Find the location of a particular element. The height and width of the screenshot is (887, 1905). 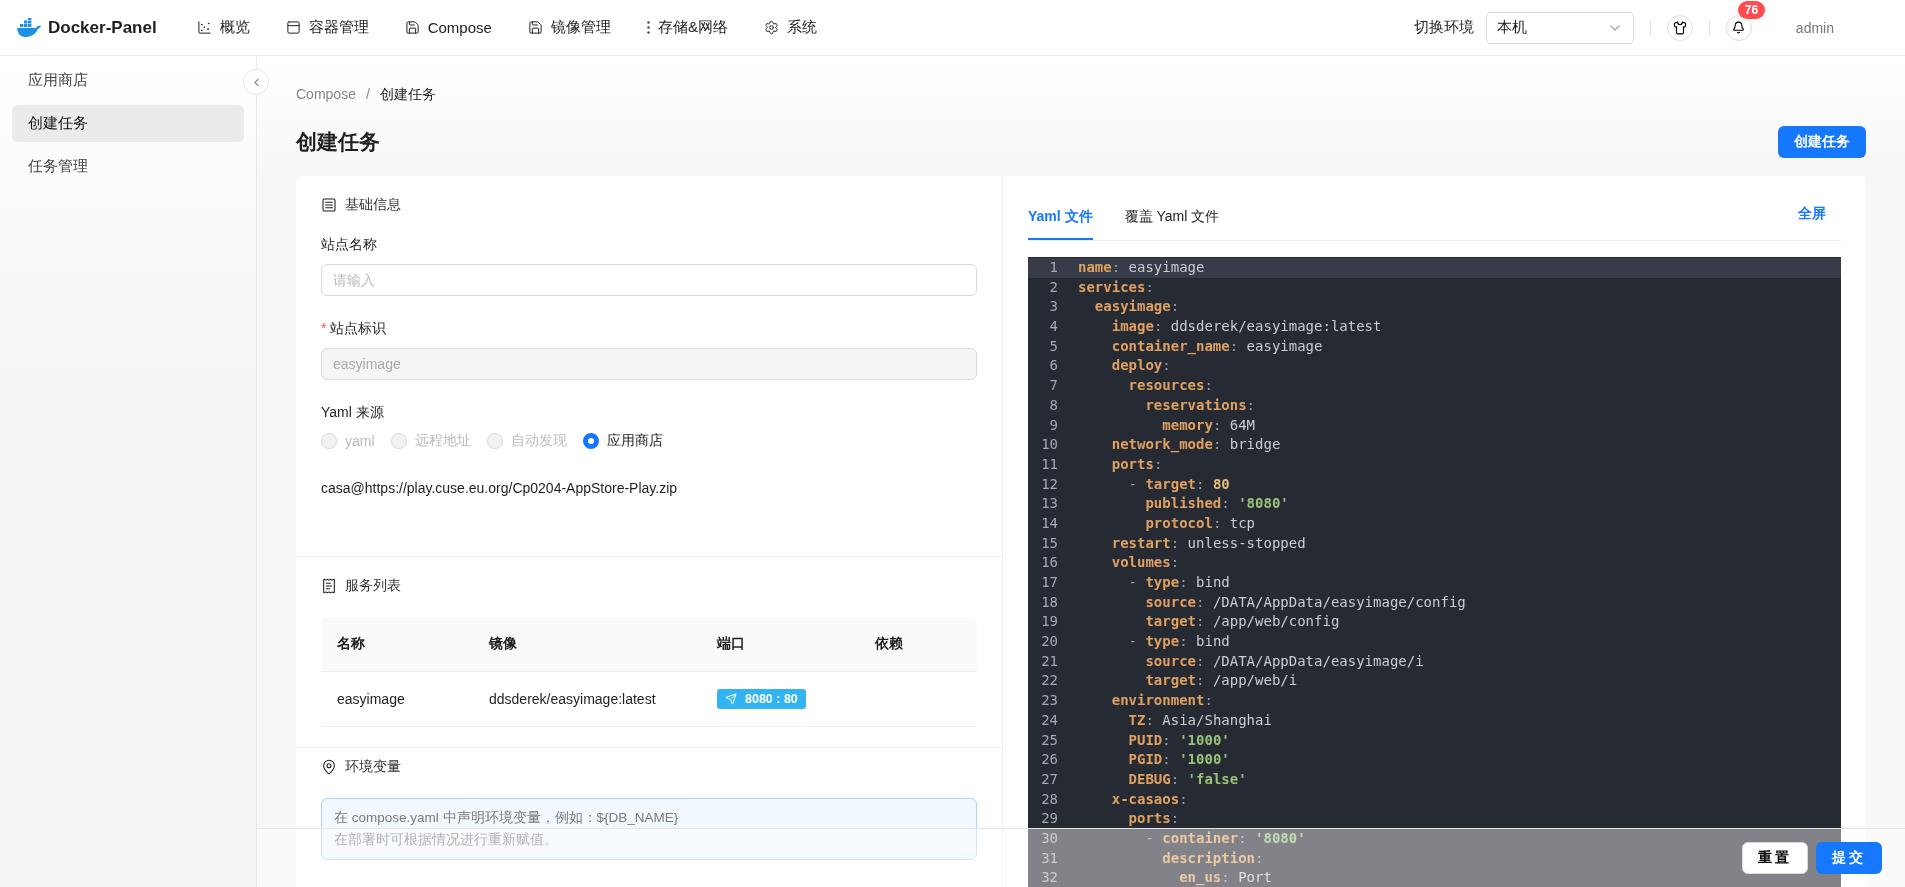

line-number: 24 is located at coordinates (1049, 720).